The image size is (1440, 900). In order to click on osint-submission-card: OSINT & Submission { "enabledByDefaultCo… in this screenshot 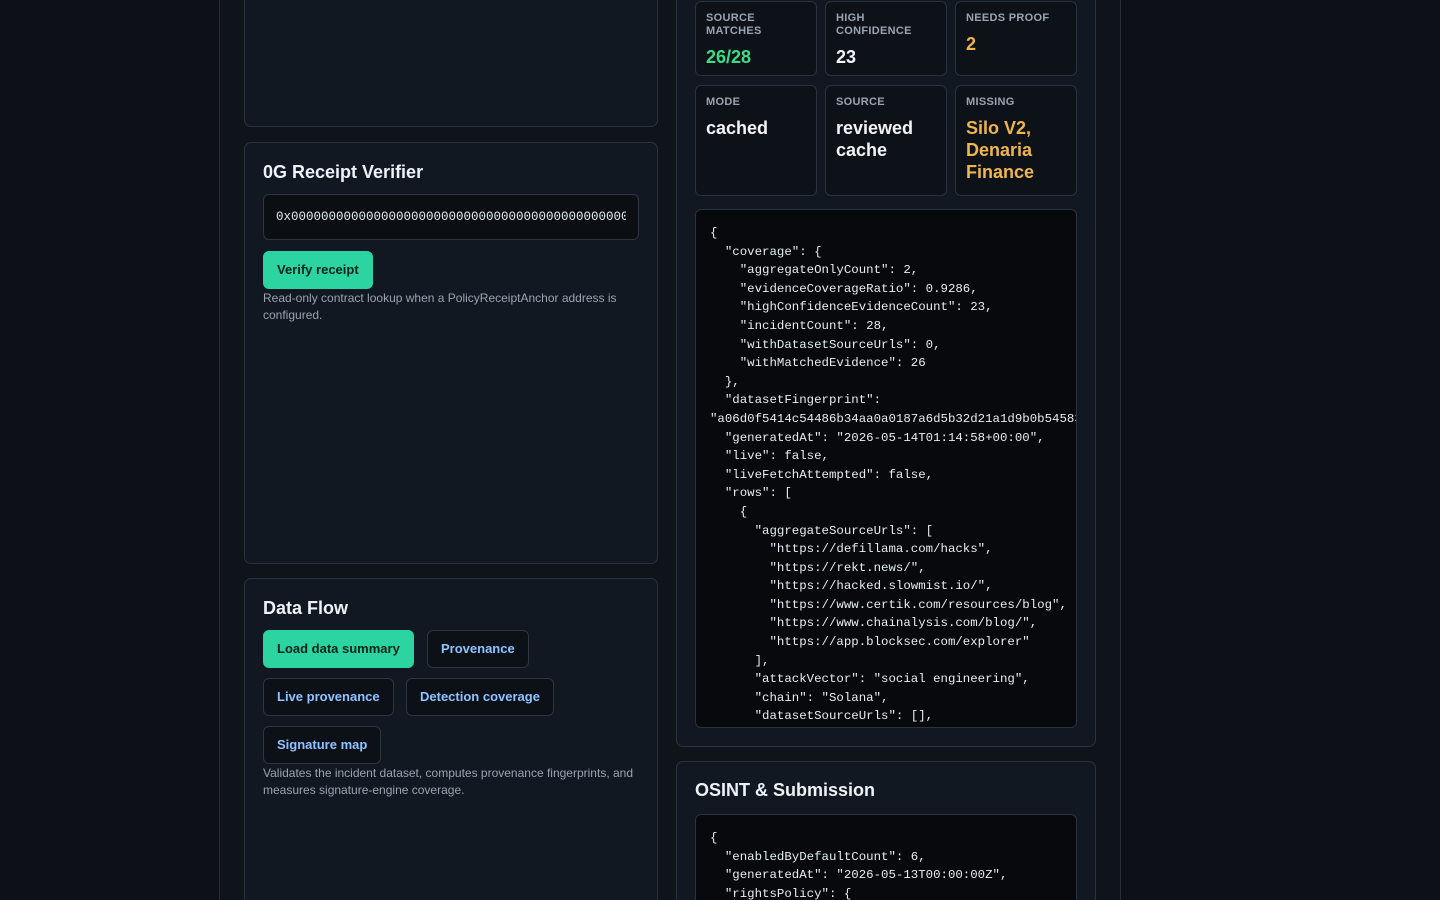, I will do `click(886, 830)`.